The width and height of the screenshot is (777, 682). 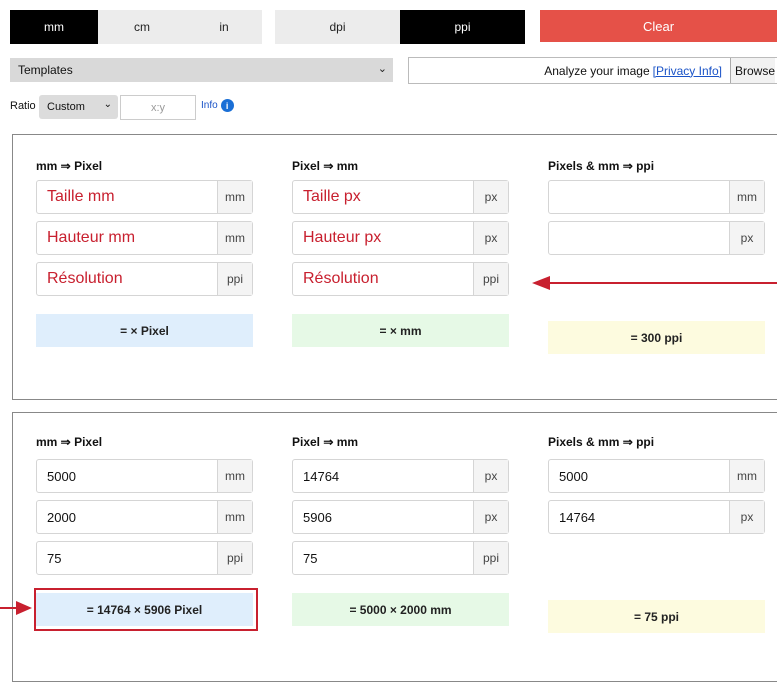 I want to click on width-mm-value: 5000, so click(x=61, y=476).